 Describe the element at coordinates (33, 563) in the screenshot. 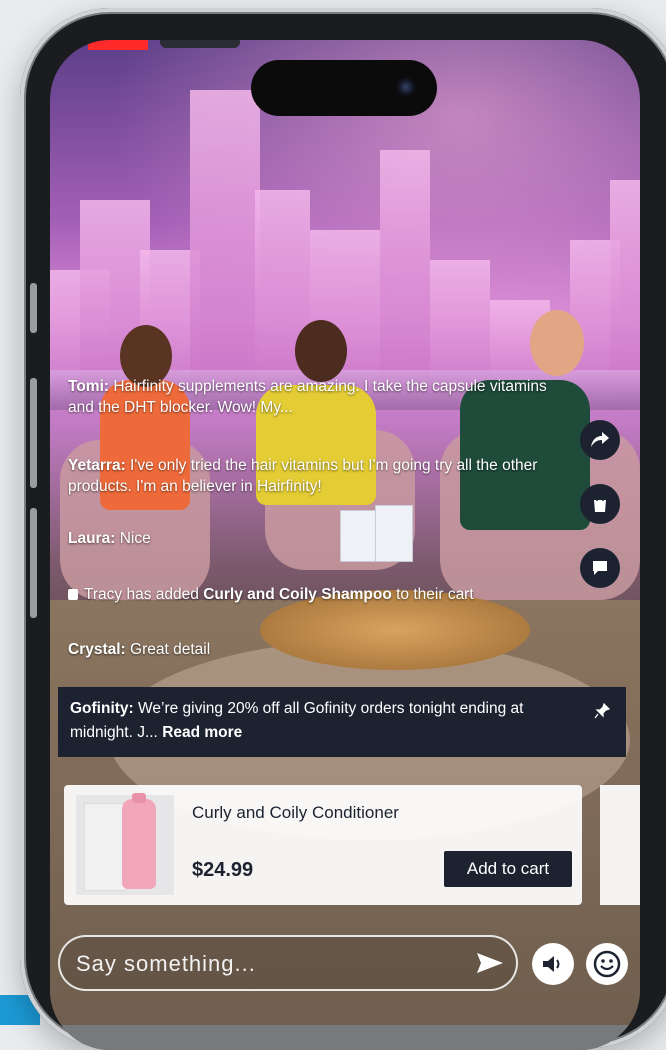

I see `phone-volume-down` at that location.